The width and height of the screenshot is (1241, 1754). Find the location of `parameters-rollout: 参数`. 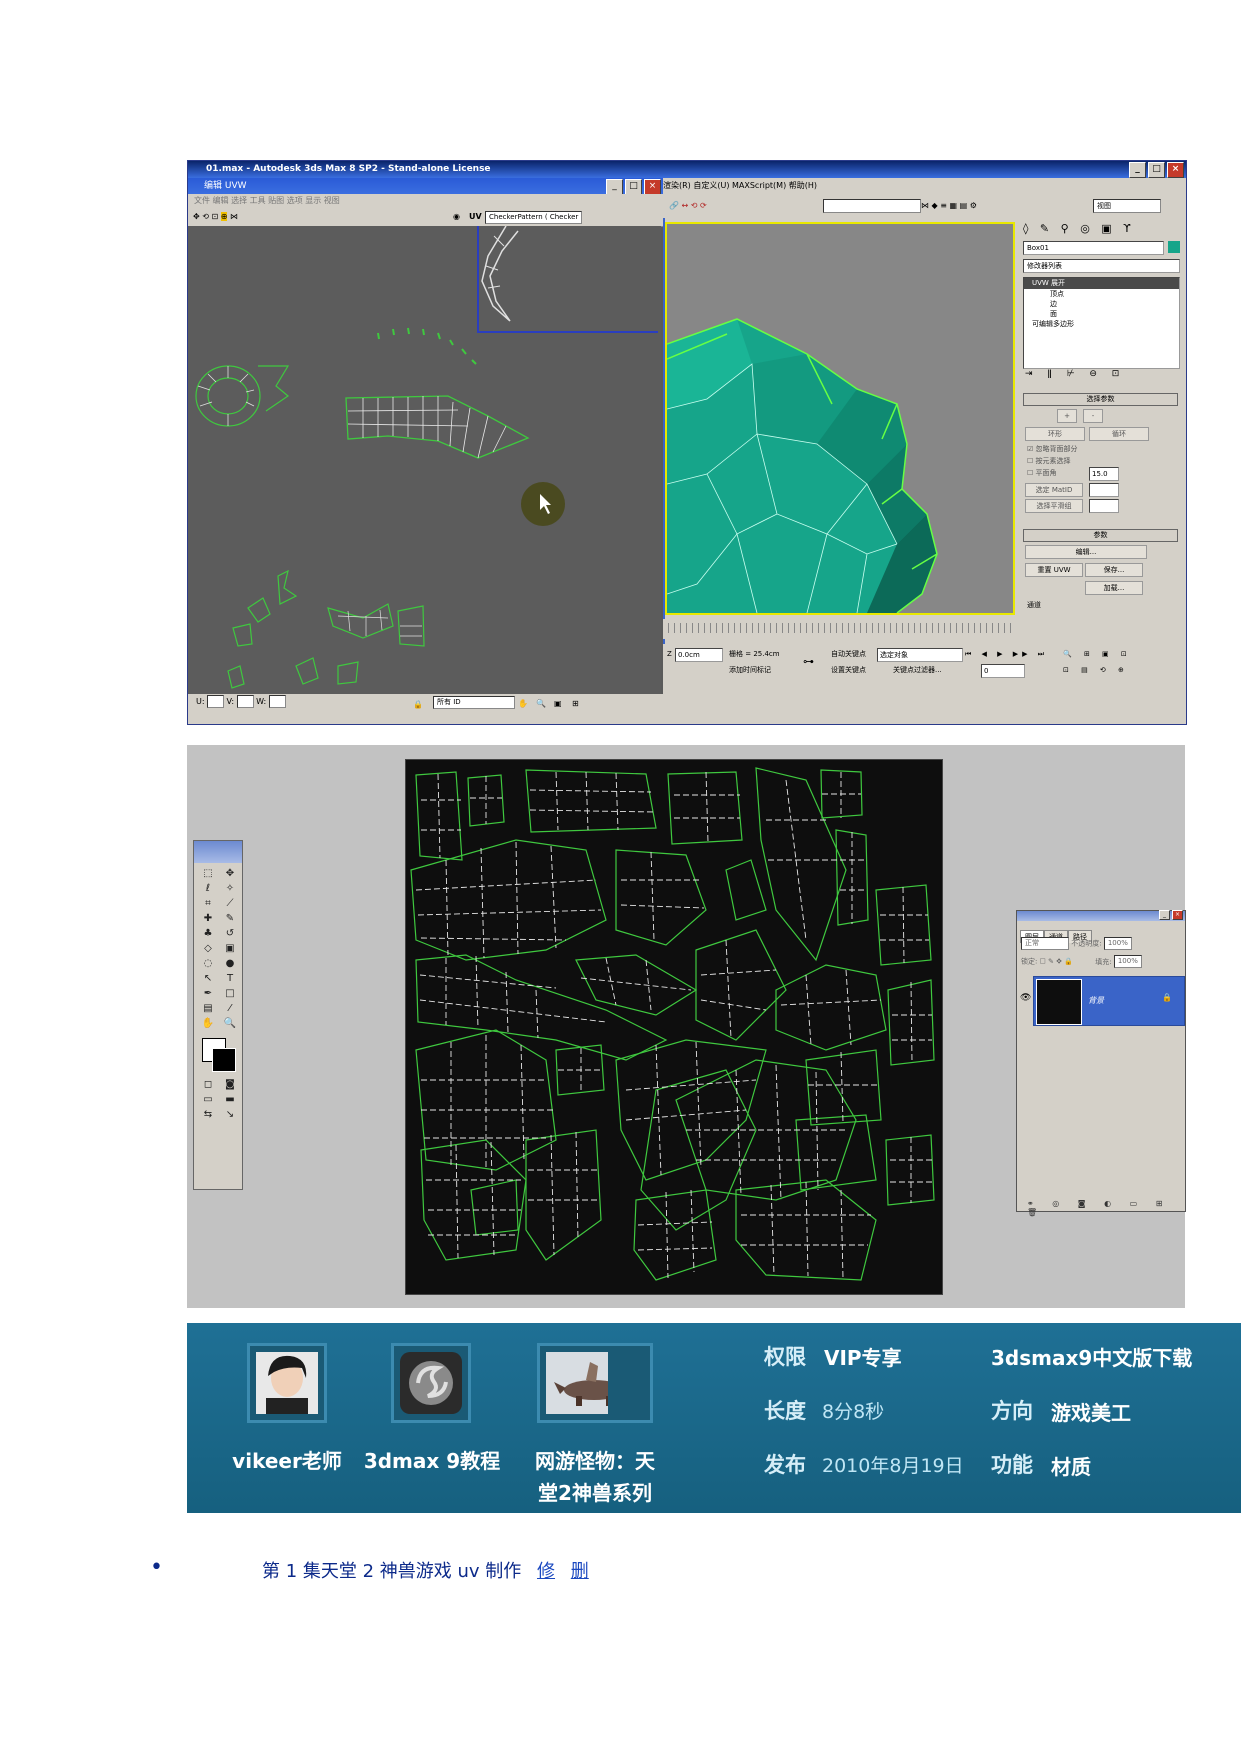

parameters-rollout: 参数 is located at coordinates (1100, 535).